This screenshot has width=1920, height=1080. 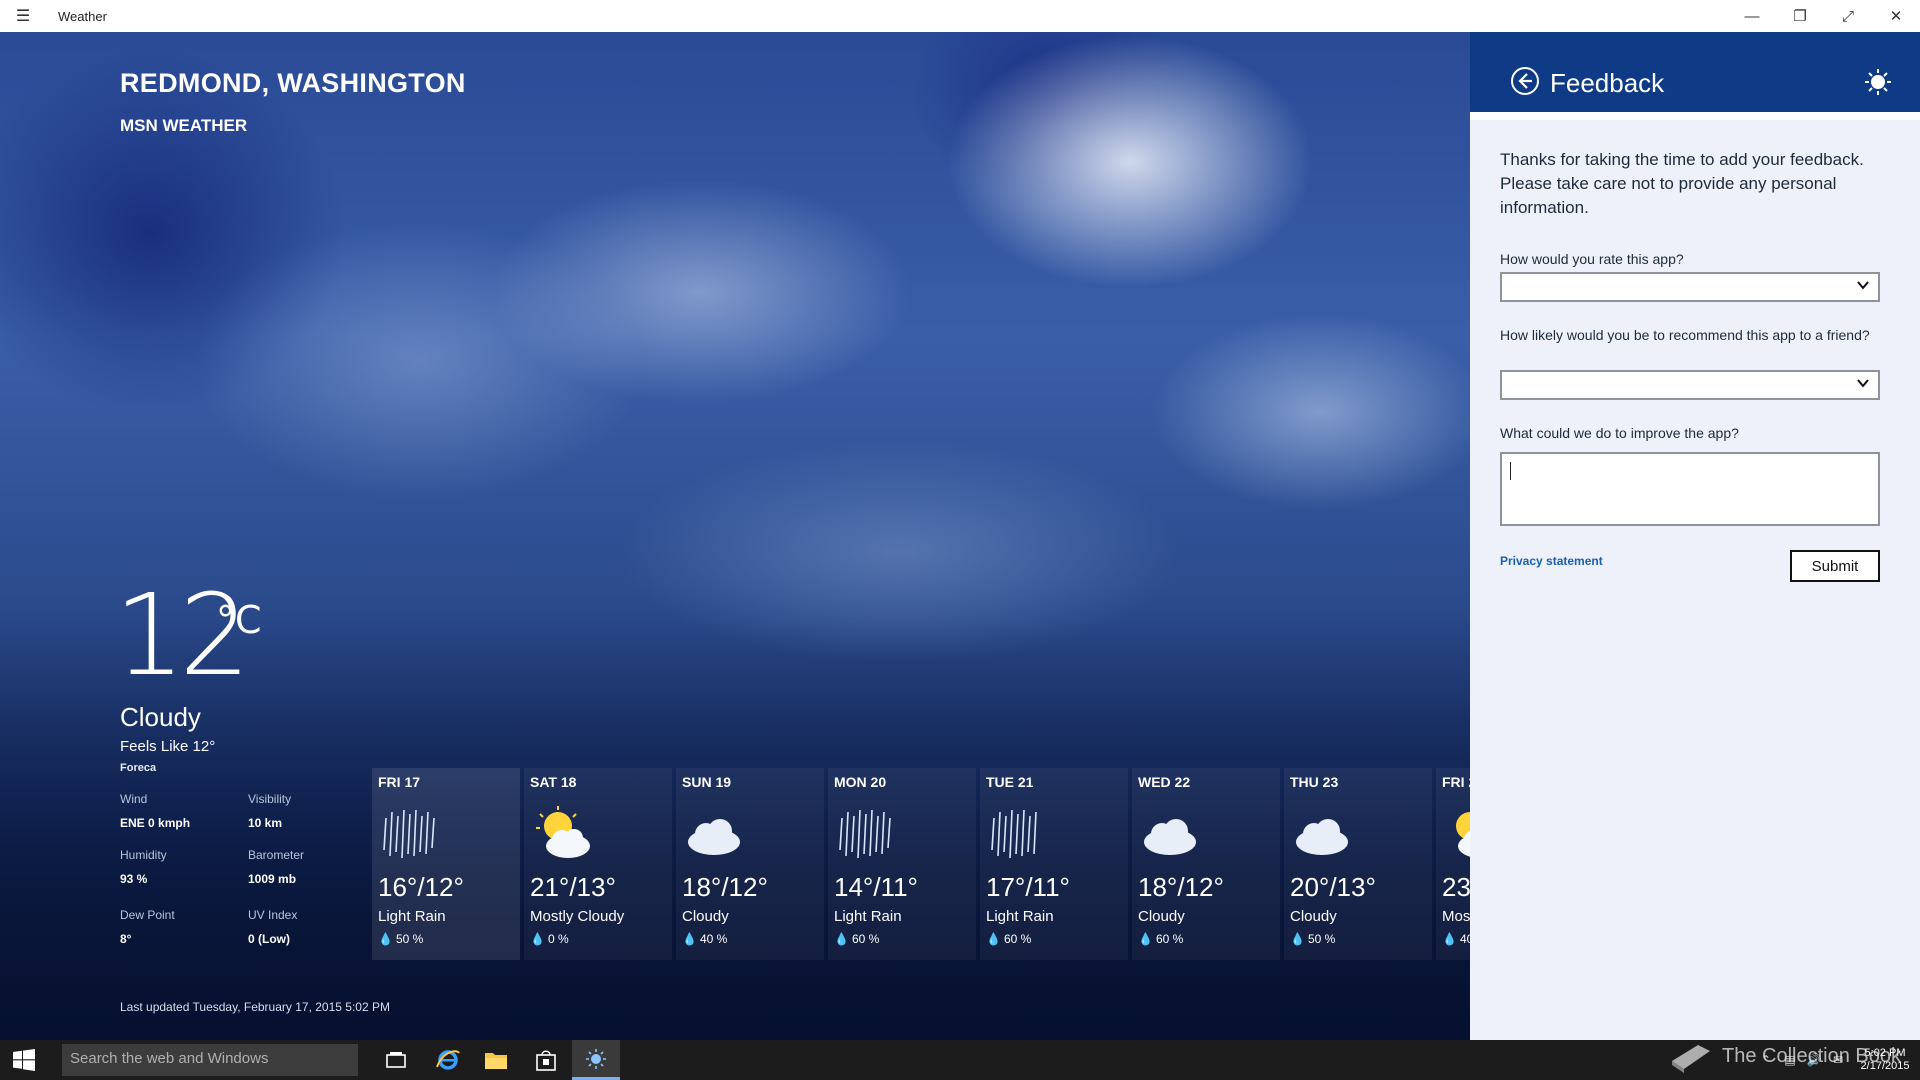 I want to click on detail-dew-point: Dew Point 8°, so click(x=180, y=927).